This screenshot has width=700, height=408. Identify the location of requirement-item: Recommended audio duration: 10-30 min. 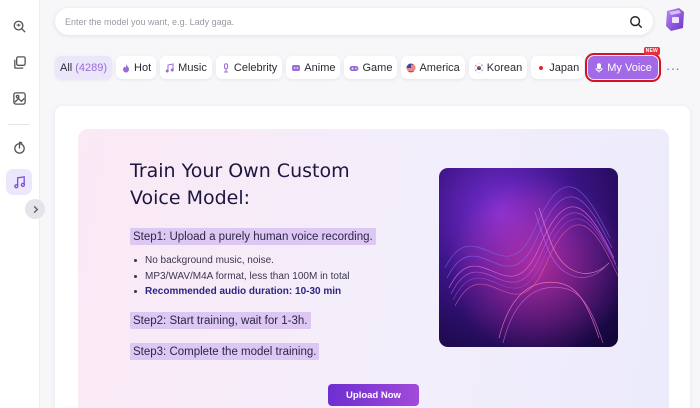
(240, 292).